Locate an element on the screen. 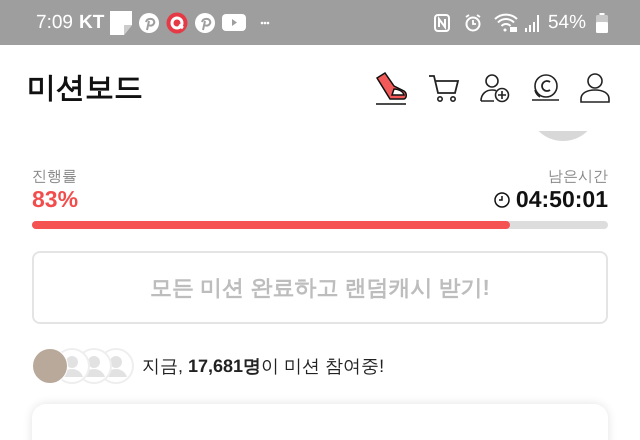 This screenshot has height=440, width=640. clock-time: 7:09 is located at coordinates (54, 23).